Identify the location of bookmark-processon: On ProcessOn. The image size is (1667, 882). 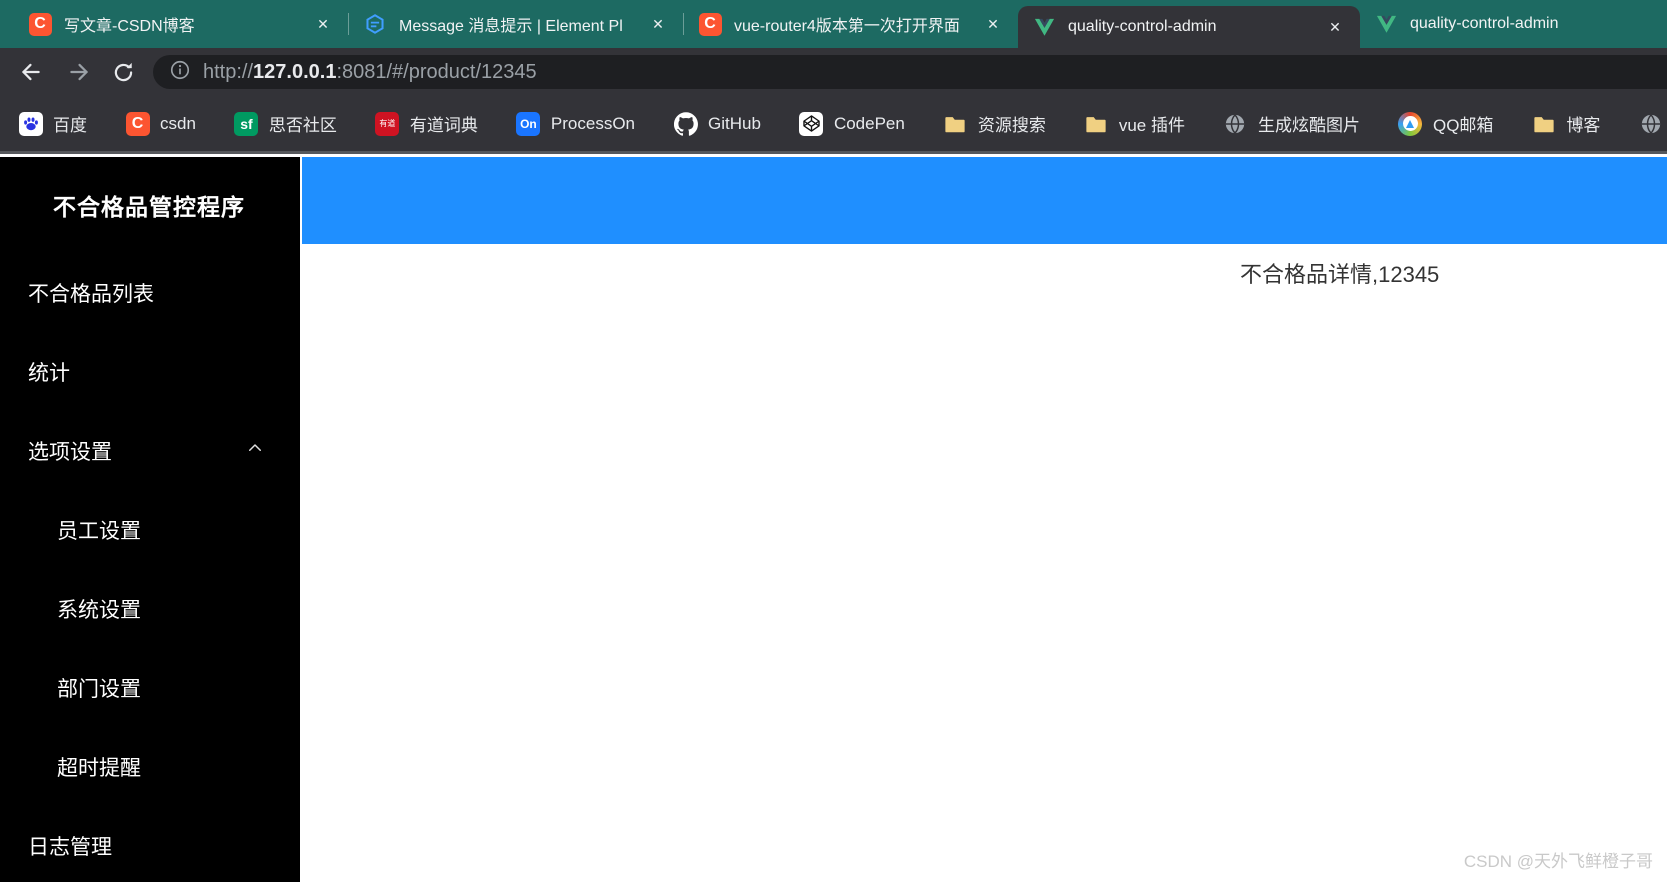
(575, 123).